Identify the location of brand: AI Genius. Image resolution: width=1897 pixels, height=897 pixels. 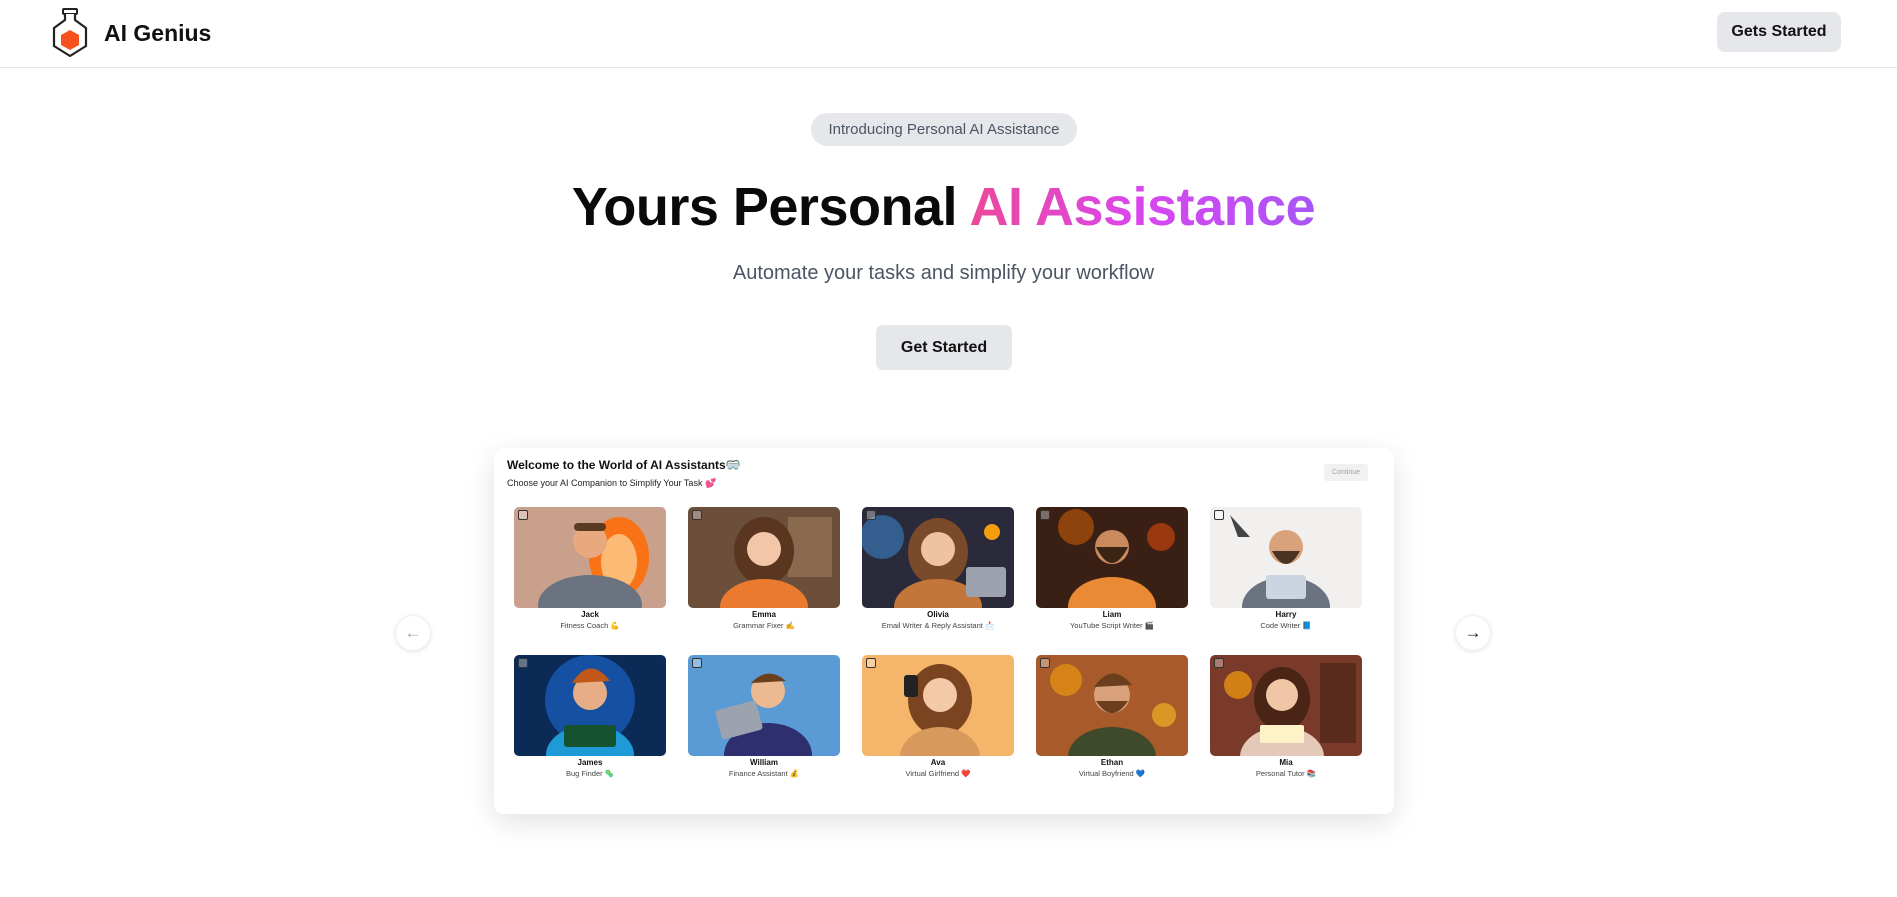
(130, 33).